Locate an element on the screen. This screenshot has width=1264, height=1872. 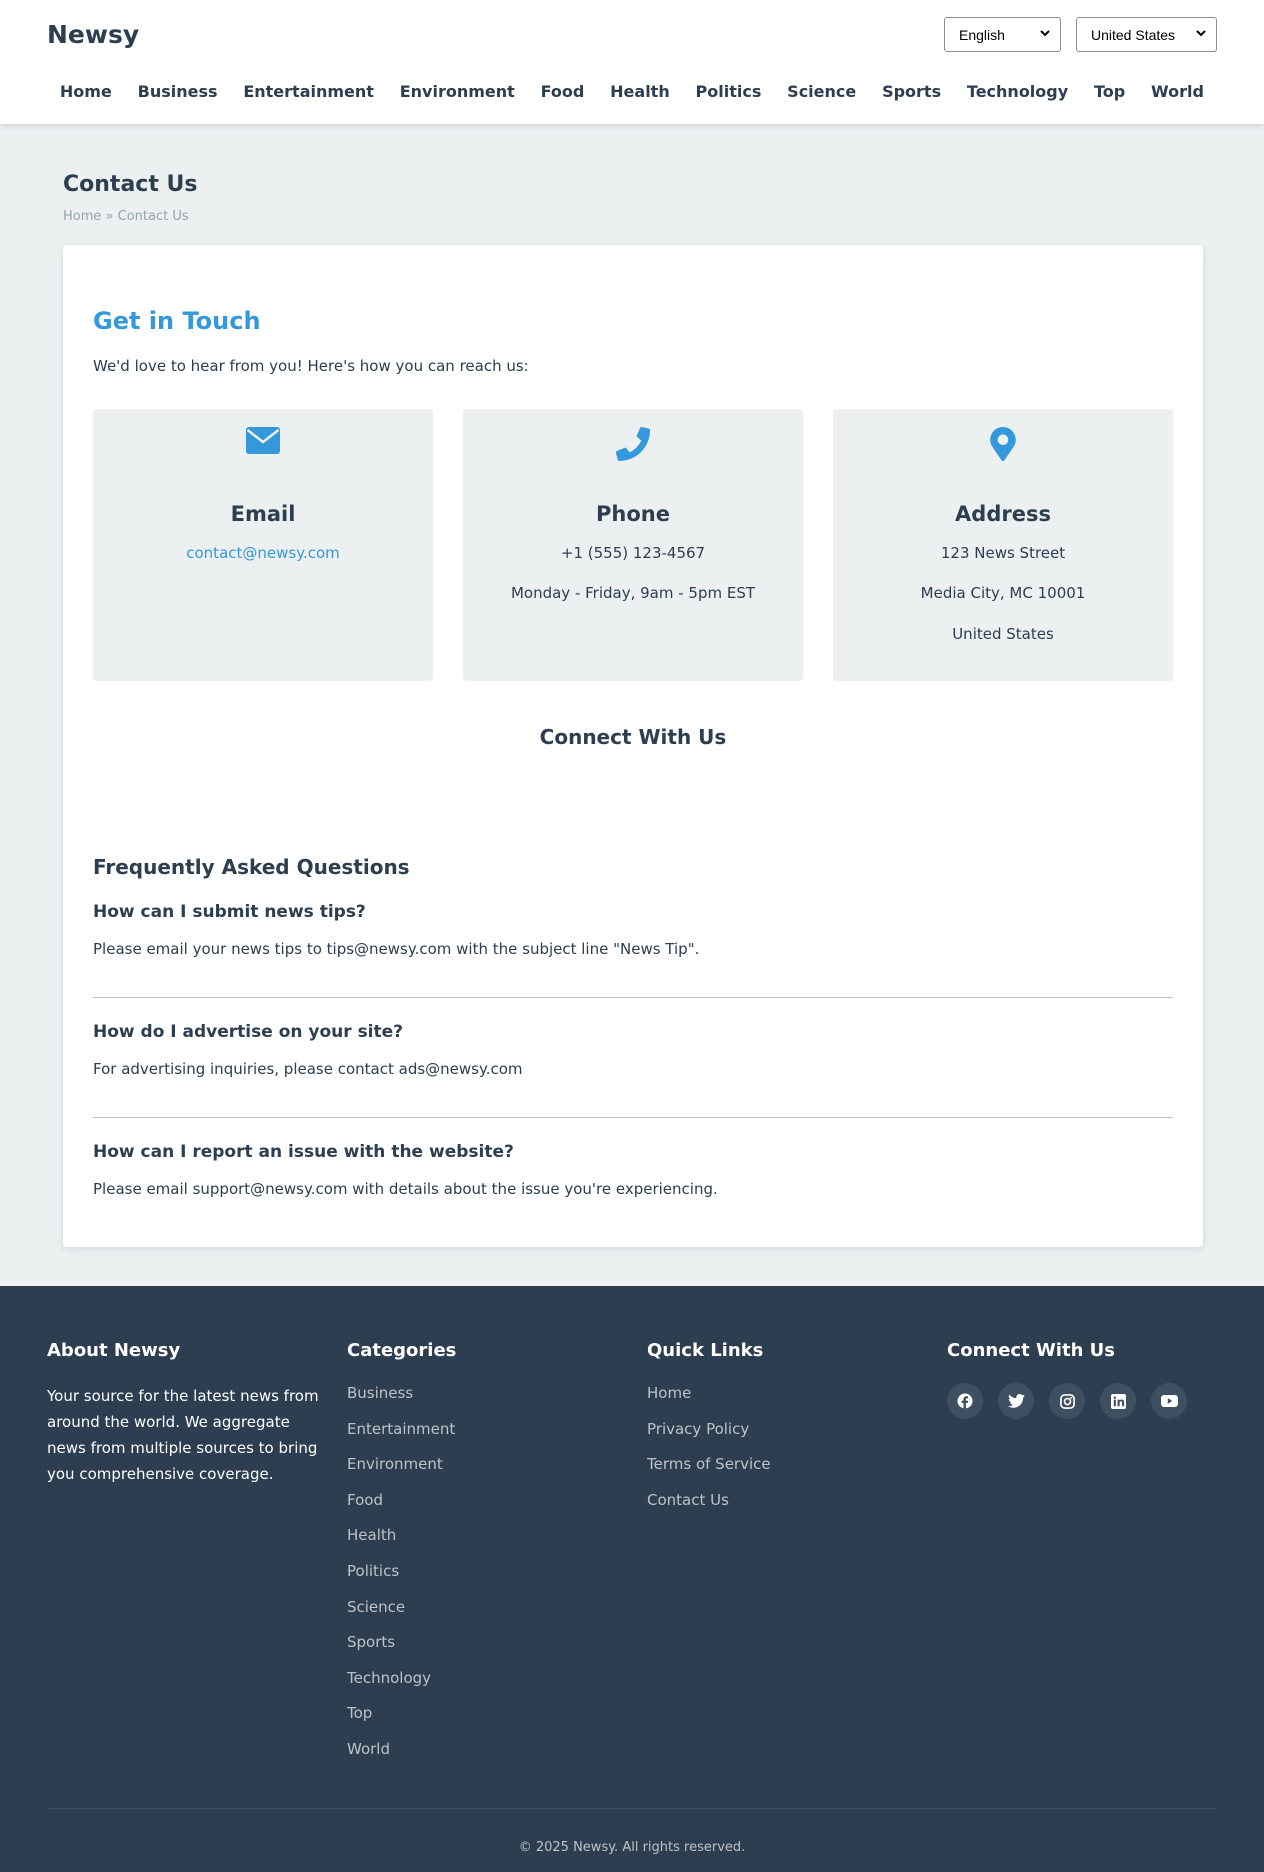
nav-item-environment: Environment is located at coordinates (457, 91).